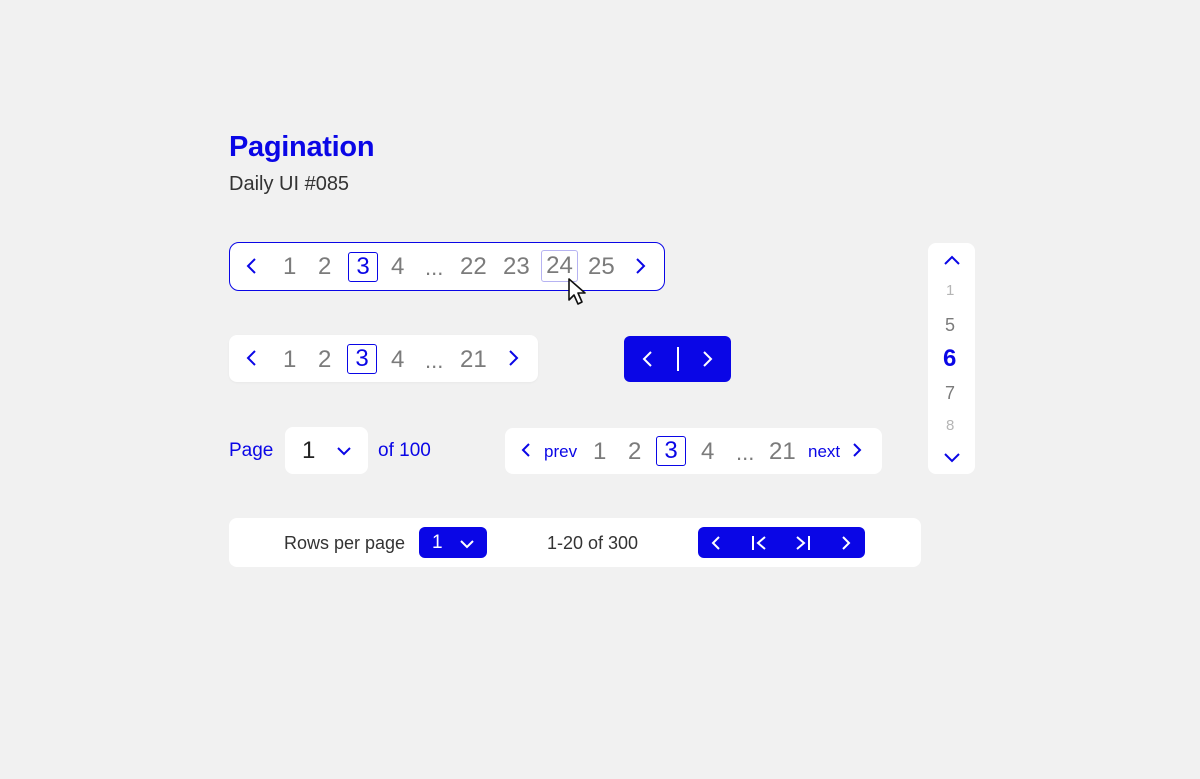 The height and width of the screenshot is (779, 1200). I want to click on vertical-page-5: 5, so click(950, 325).